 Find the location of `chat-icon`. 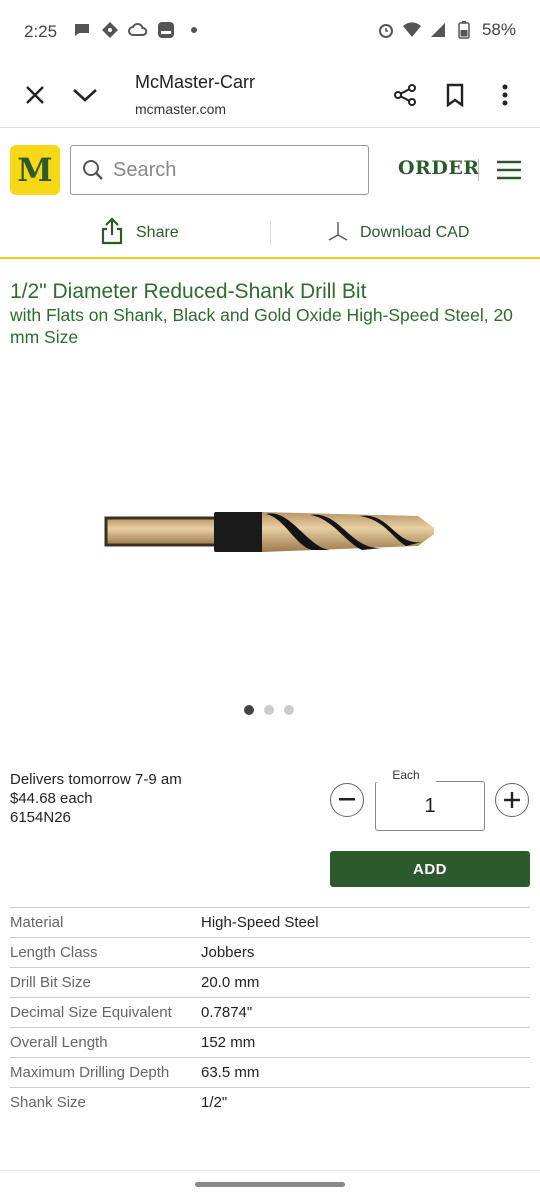

chat-icon is located at coordinates (82, 30).